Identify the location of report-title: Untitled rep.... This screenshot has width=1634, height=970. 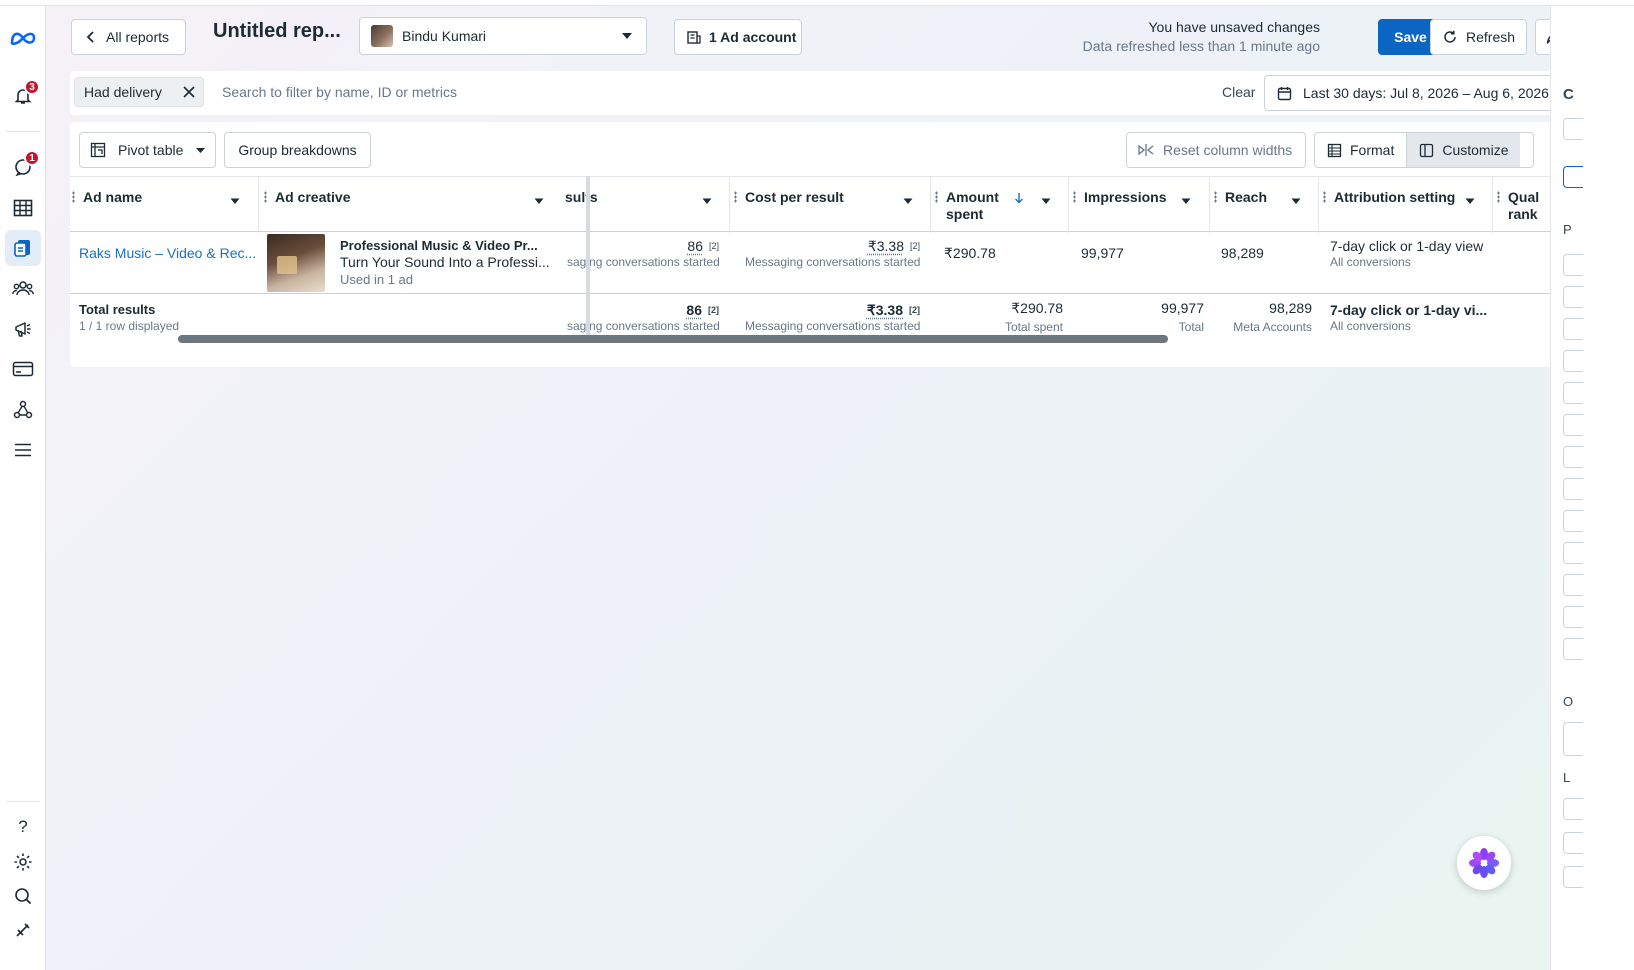
(277, 31).